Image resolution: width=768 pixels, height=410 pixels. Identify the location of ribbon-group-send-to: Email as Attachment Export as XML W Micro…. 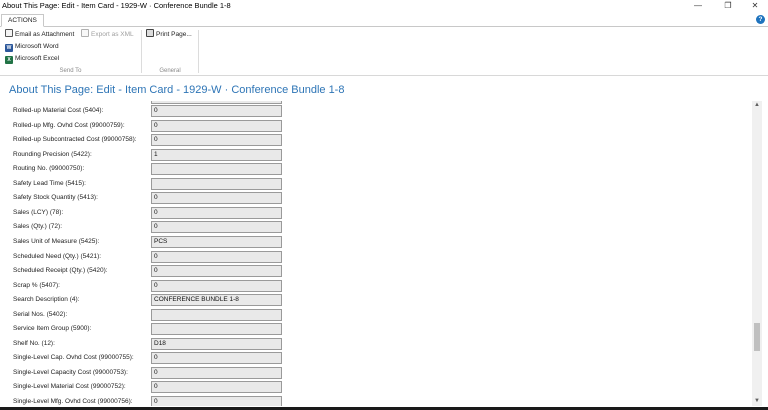
(70, 51).